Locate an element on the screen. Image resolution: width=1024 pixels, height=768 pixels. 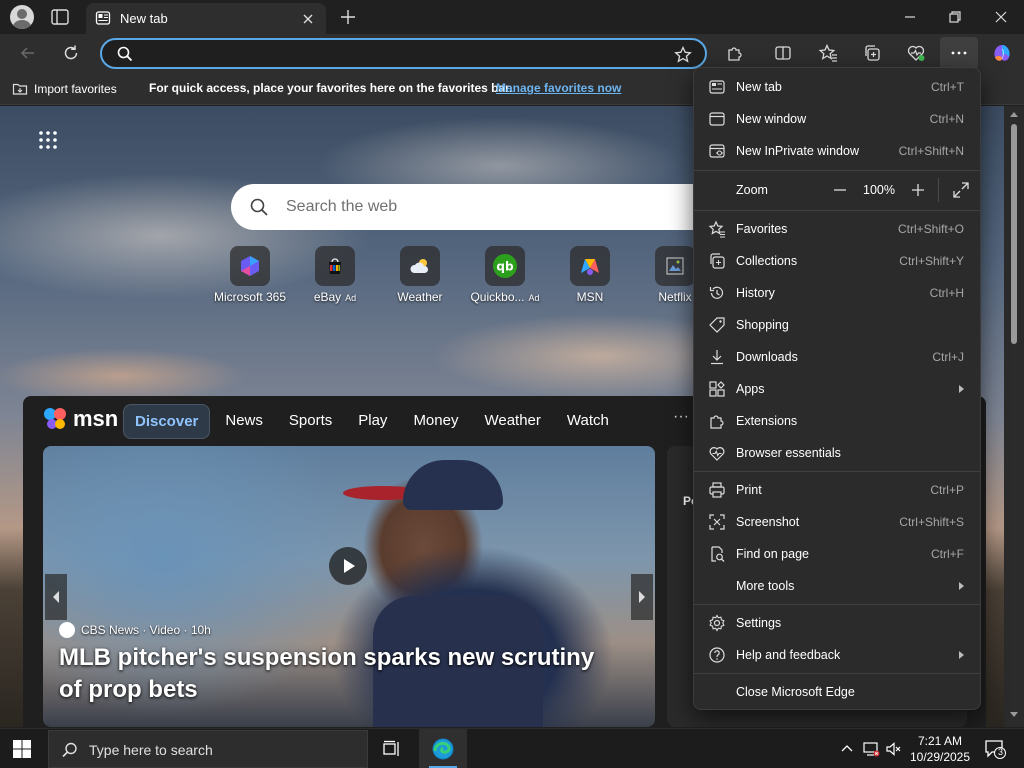
menu-item-label: New window is located at coordinates (771, 119).